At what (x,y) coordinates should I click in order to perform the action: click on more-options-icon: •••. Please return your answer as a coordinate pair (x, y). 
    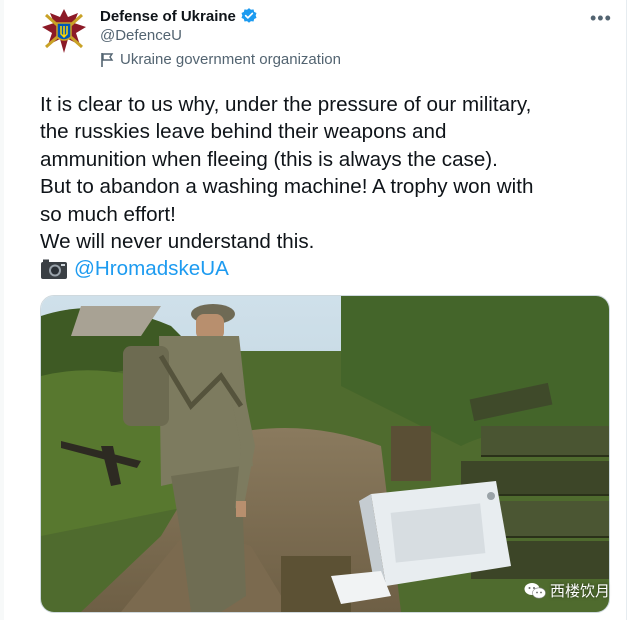
    Looking at the image, I should click on (601, 18).